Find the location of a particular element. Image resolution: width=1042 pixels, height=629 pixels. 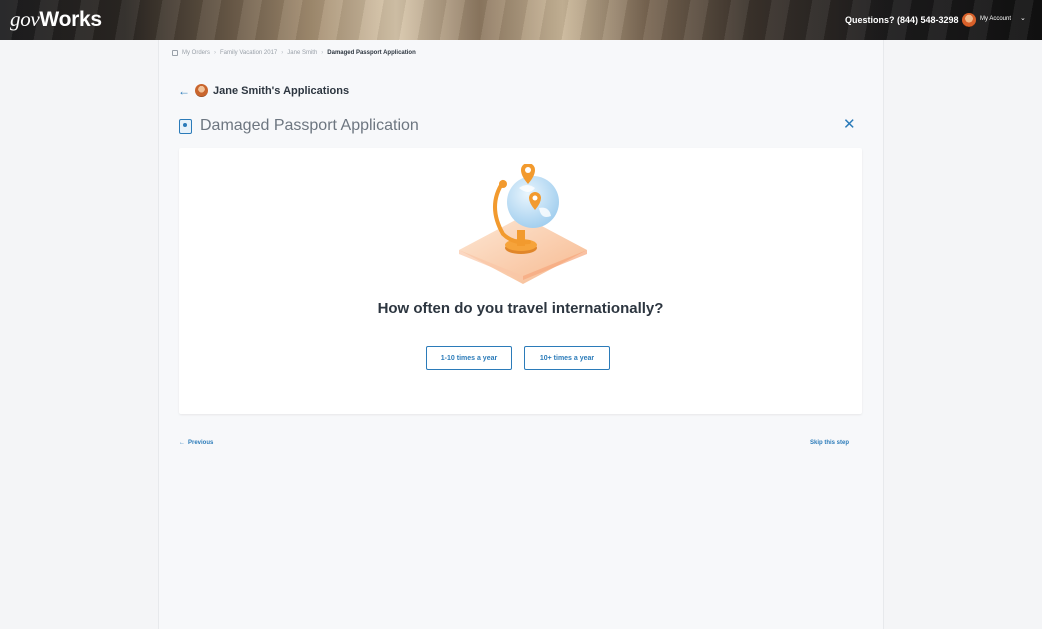

breadcrumb-item-family-vacation: Family Vacation 2017 is located at coordinates (248, 53).